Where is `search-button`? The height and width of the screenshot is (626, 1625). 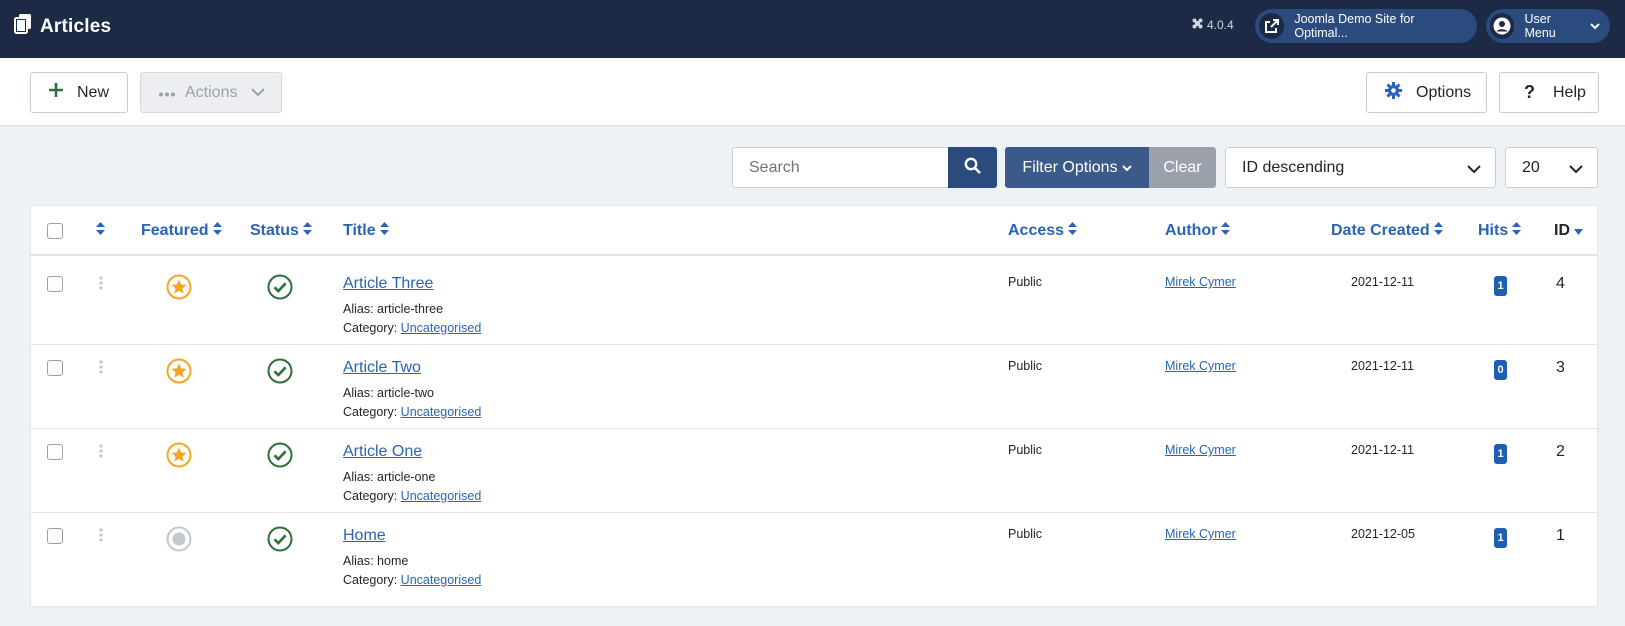 search-button is located at coordinates (972, 167).